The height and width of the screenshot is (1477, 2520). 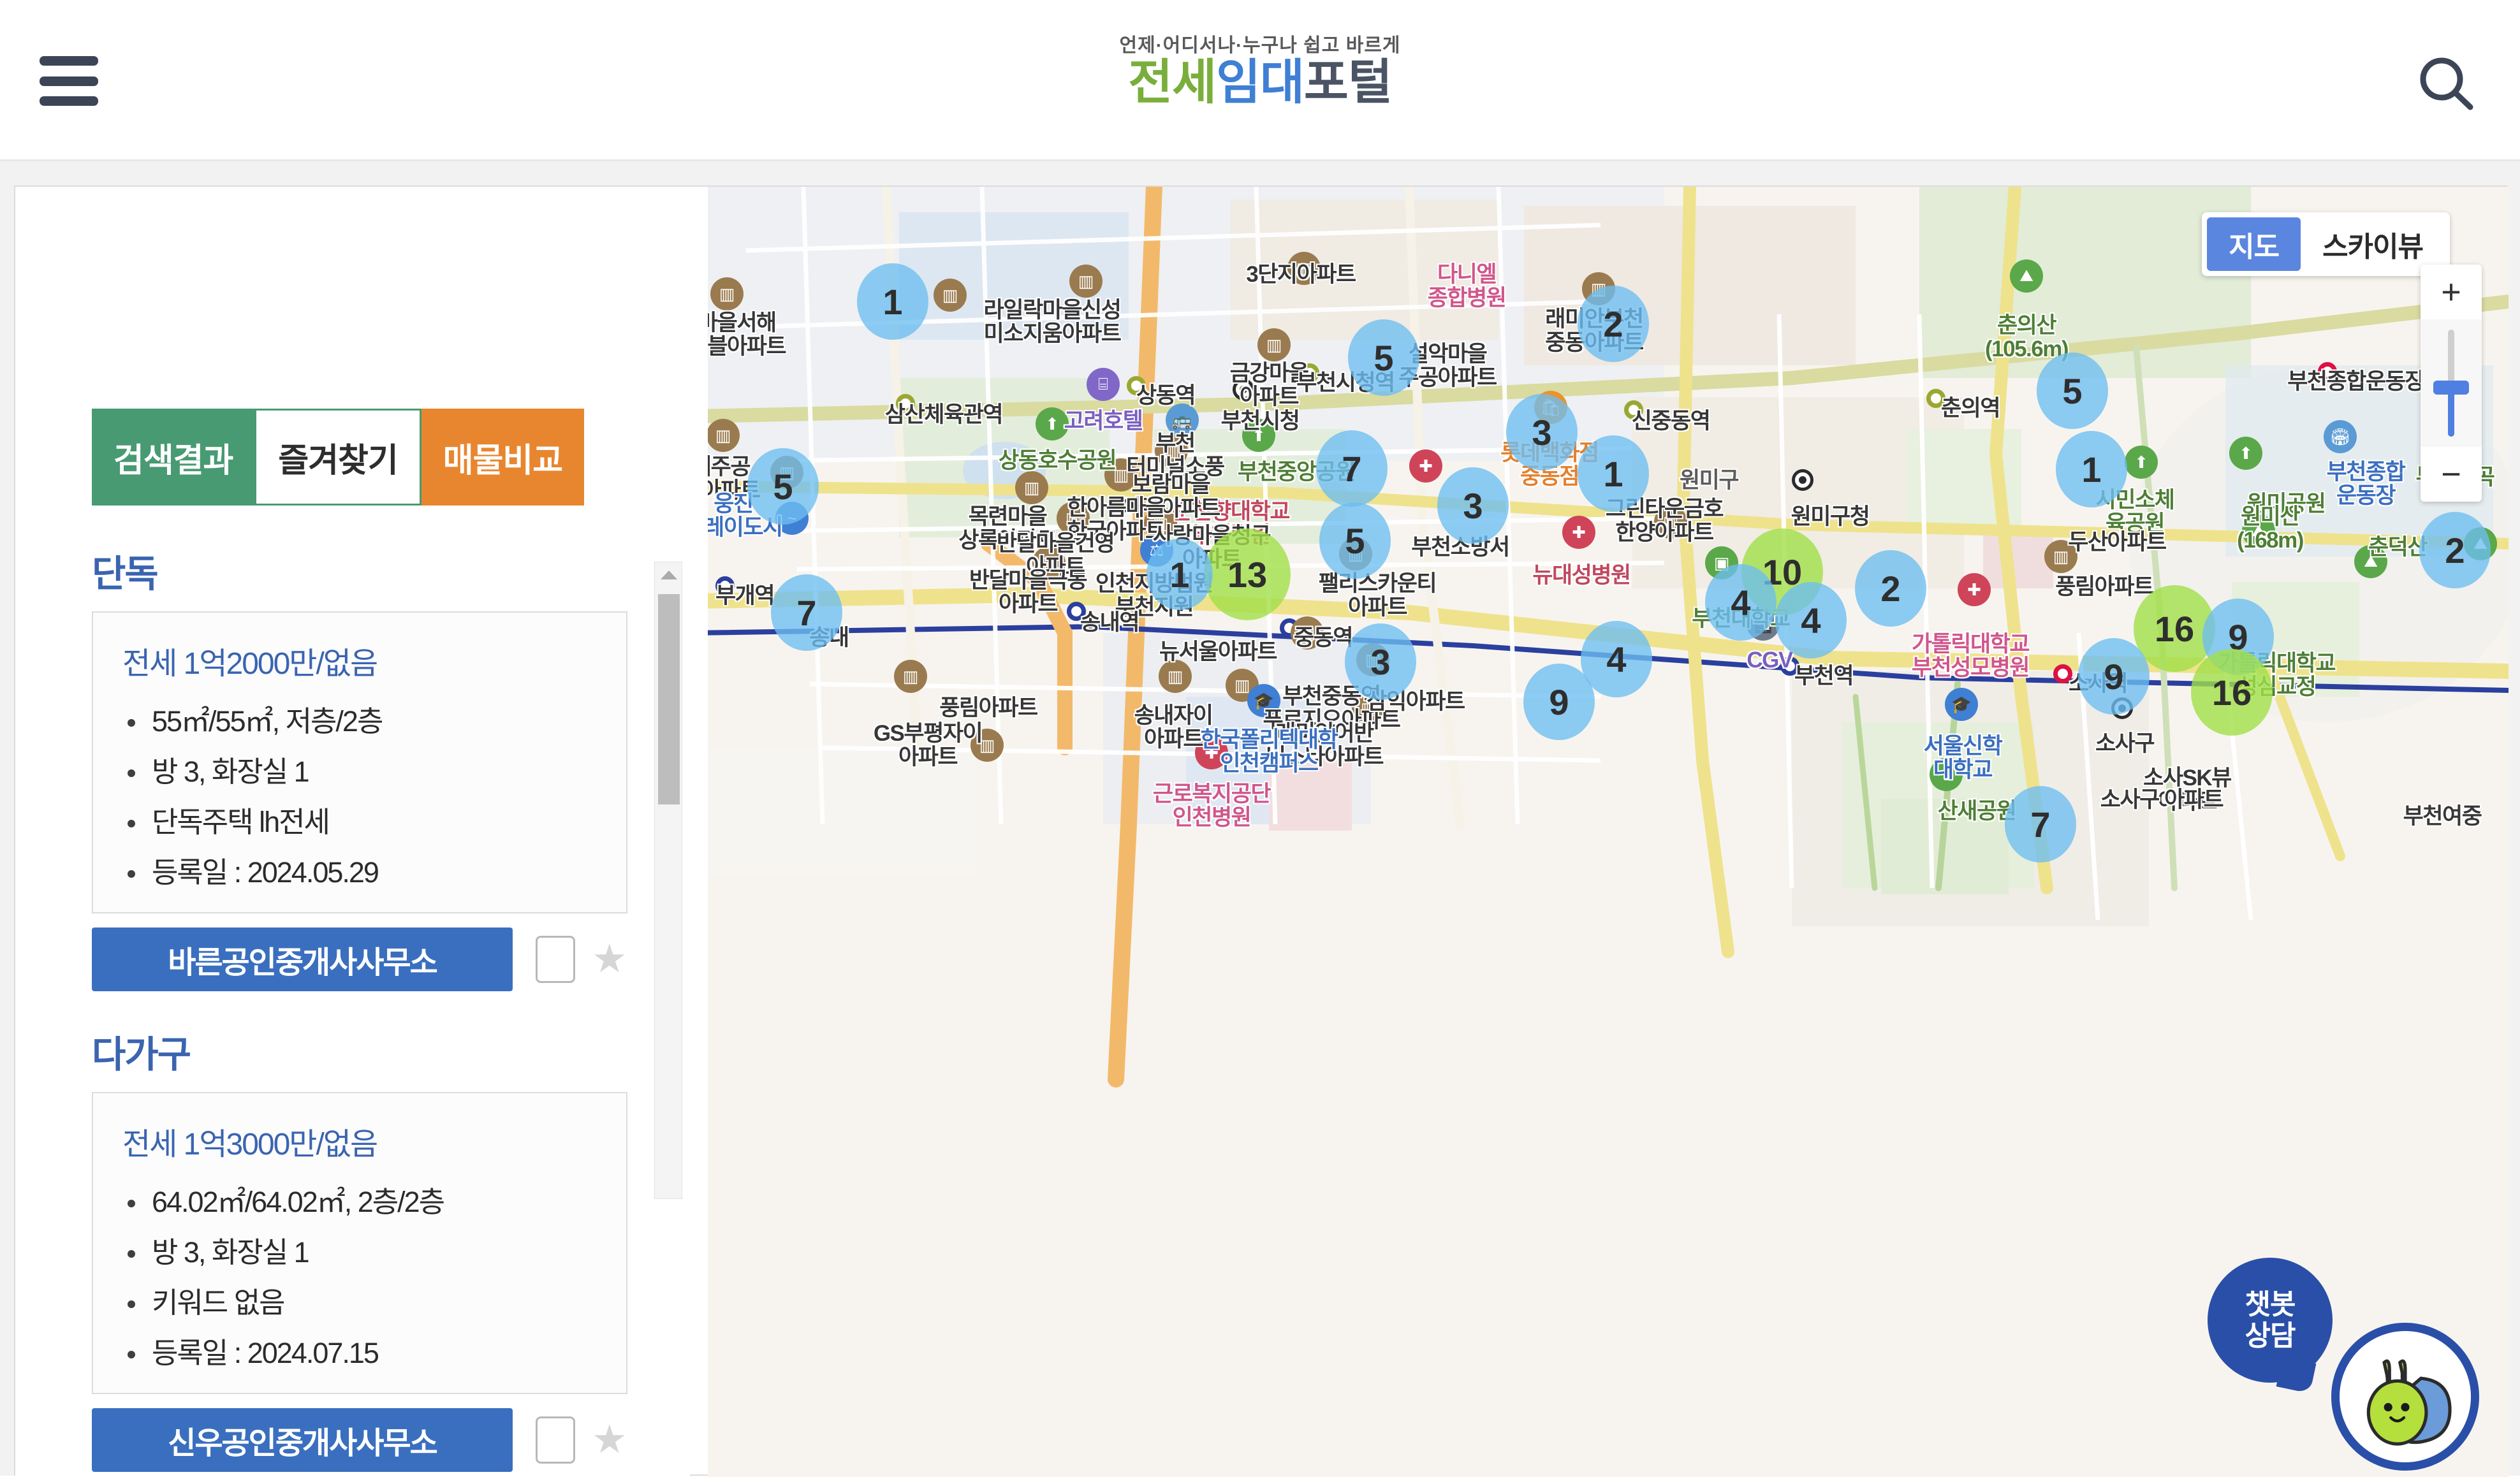 I want to click on map-place-label: CGV, so click(x=1770, y=661).